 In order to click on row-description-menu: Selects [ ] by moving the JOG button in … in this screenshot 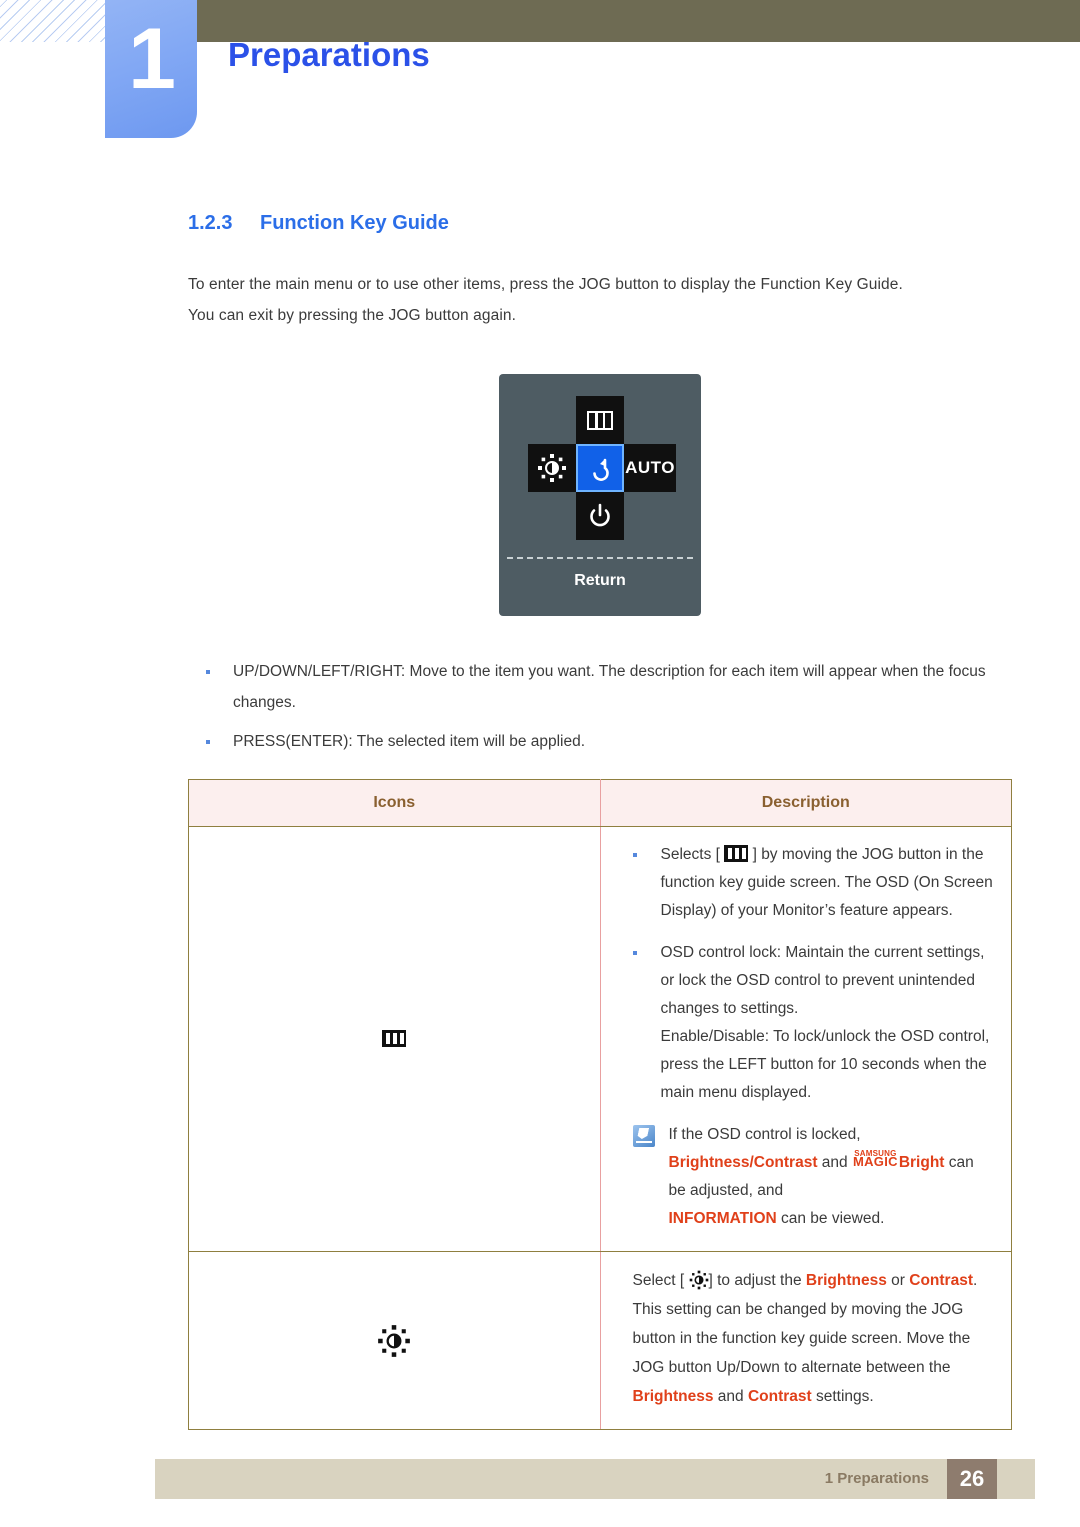, I will do `click(805, 1039)`.